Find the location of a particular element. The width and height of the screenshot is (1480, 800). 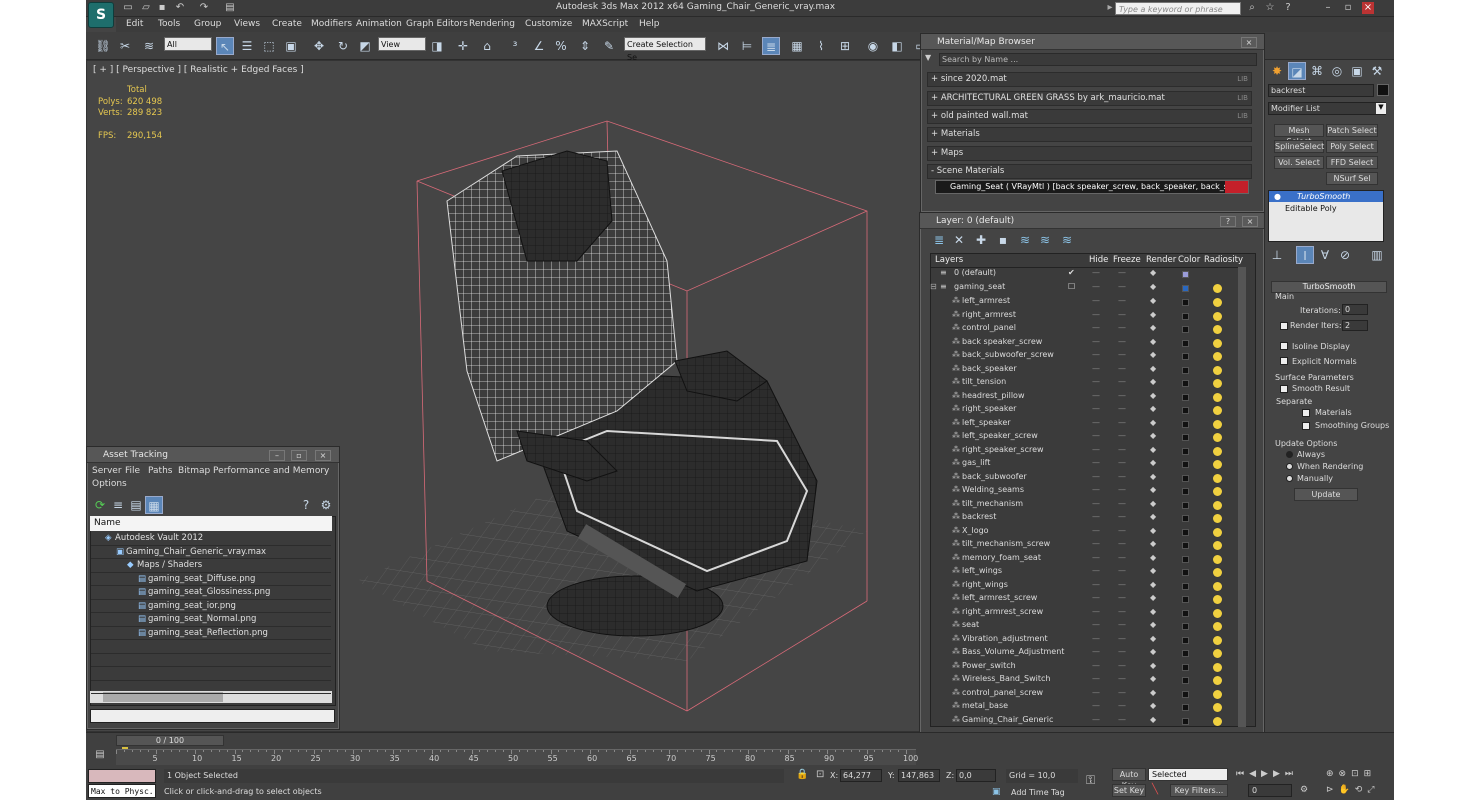

layer-scrollbar is located at coordinates (1242, 497).